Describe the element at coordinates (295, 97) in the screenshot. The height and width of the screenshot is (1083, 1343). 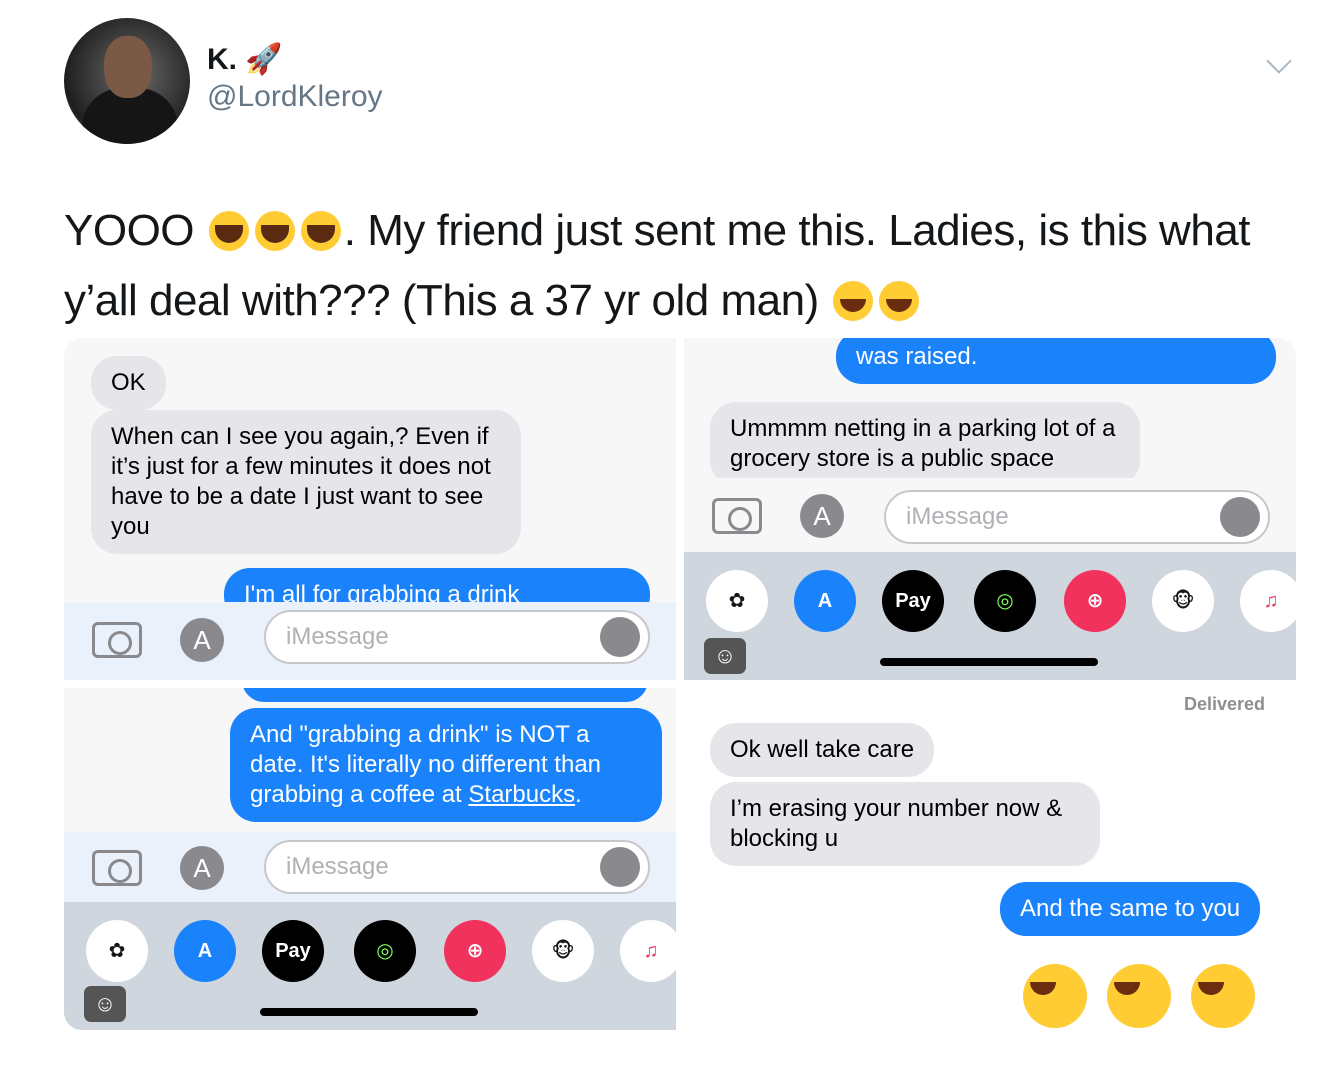
I see `author-handle: @LordKleroy` at that location.